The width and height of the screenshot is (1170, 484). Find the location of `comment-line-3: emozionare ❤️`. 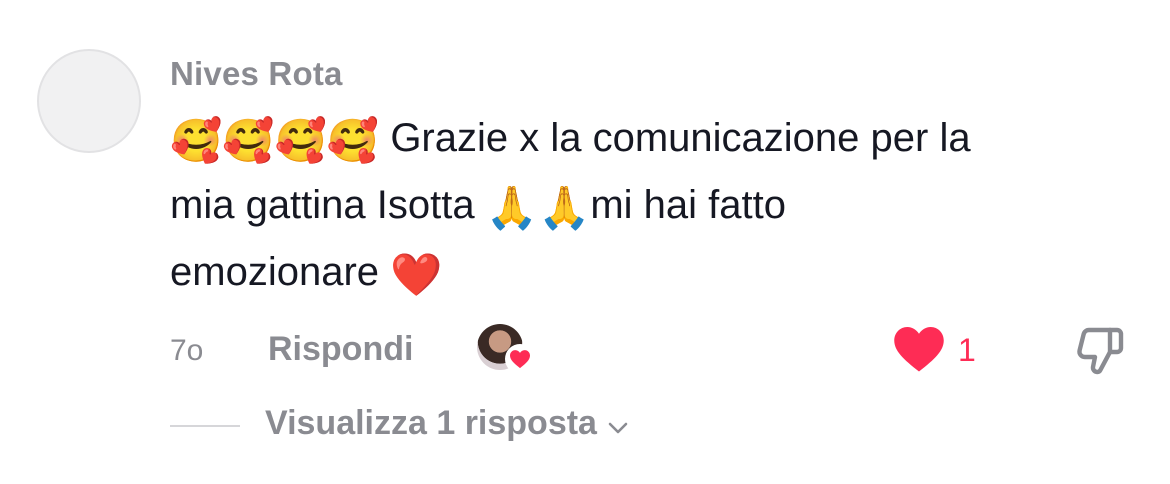

comment-line-3: emozionare ❤️ is located at coordinates (660, 272).